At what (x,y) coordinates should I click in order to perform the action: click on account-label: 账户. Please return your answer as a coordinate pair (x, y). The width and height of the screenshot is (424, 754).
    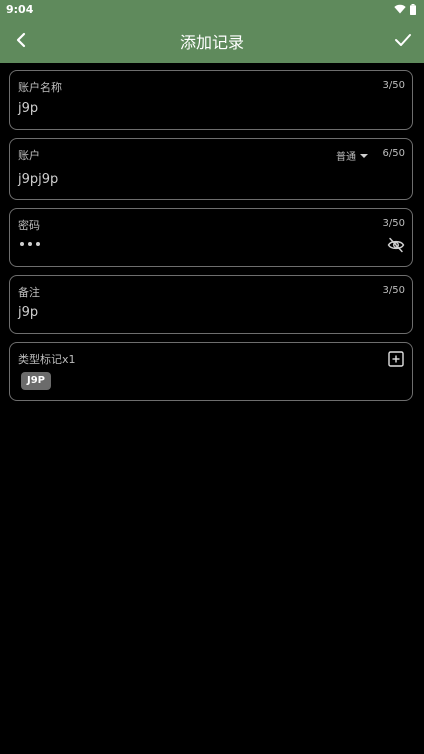
    Looking at the image, I should click on (29, 155).